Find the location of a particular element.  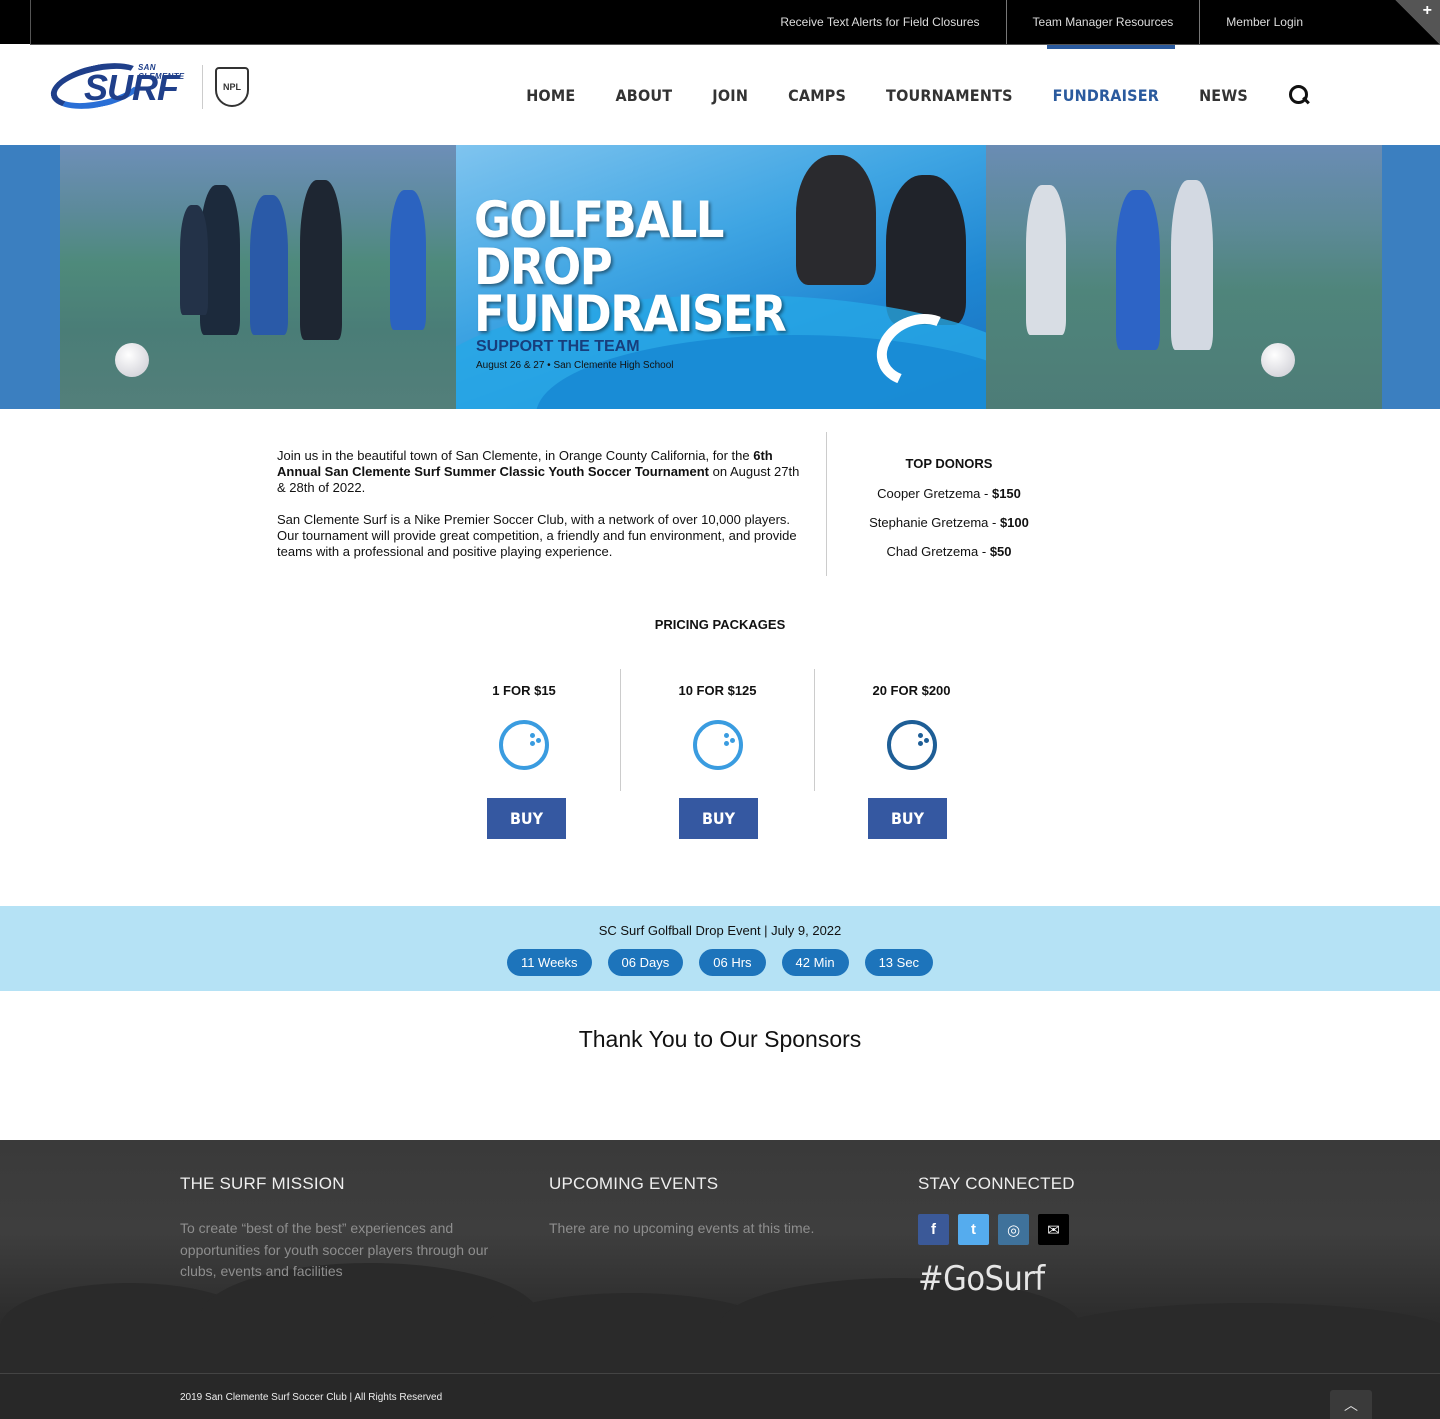

pricing-title: PRICING PACKAGES is located at coordinates (720, 624).